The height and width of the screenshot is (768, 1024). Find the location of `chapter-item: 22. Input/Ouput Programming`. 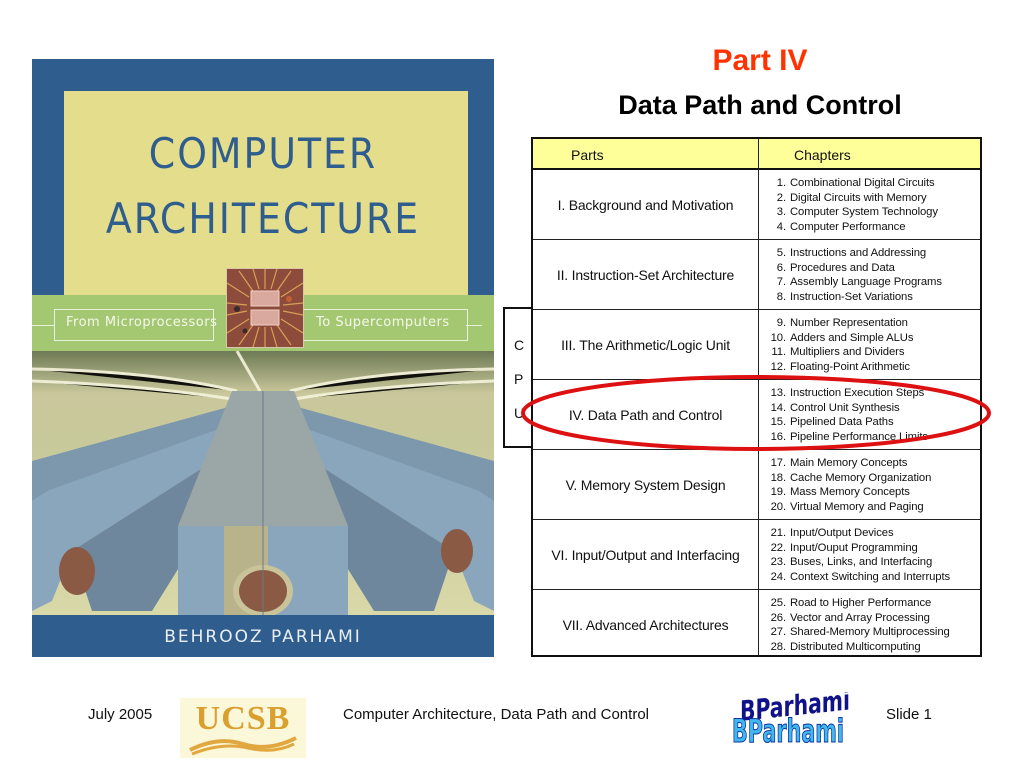

chapter-item: 22. Input/Ouput Programming is located at coordinates (859, 548).